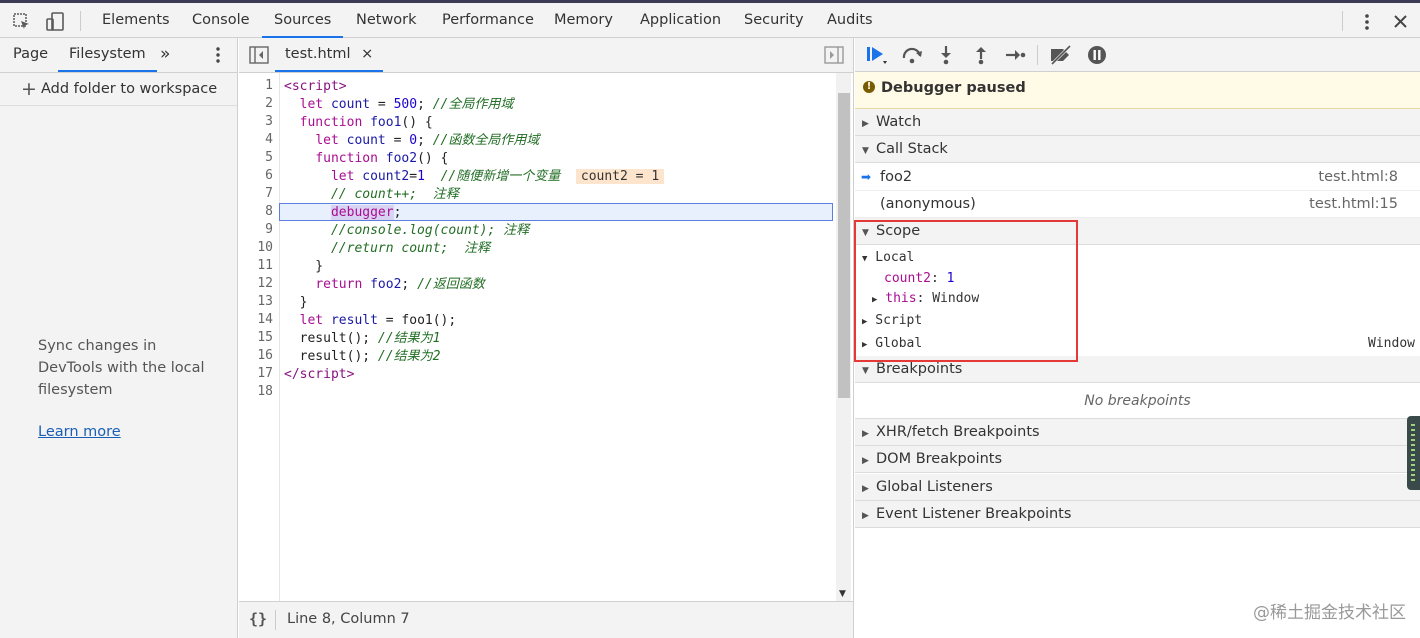 This screenshot has width=1420, height=638. What do you see at coordinates (899, 122) in the screenshot?
I see `section-title: Watch` at bounding box center [899, 122].